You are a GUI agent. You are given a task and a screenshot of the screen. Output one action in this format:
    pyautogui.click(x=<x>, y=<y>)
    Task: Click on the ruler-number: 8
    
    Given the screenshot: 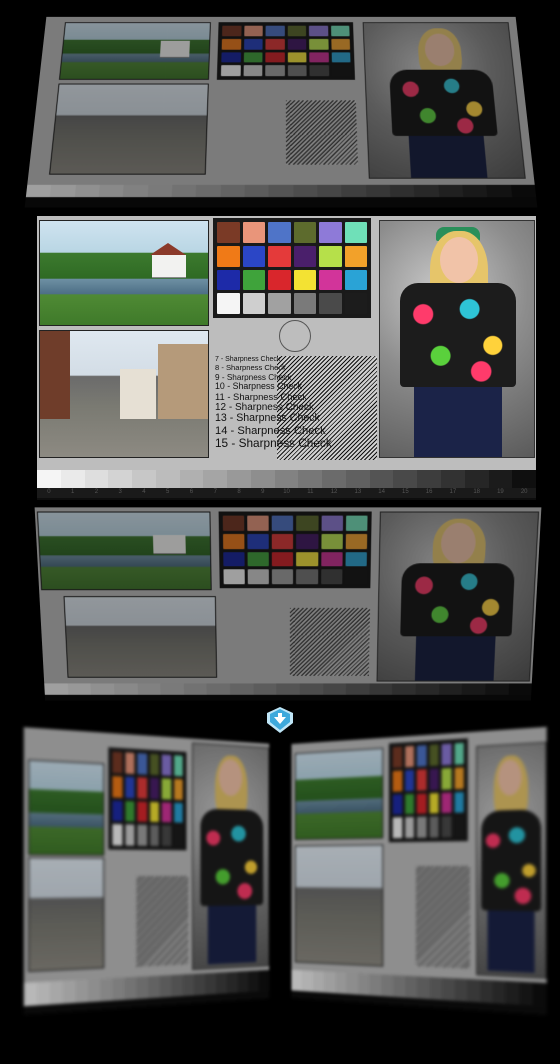 What is the action you would take?
    pyautogui.click(x=239, y=492)
    